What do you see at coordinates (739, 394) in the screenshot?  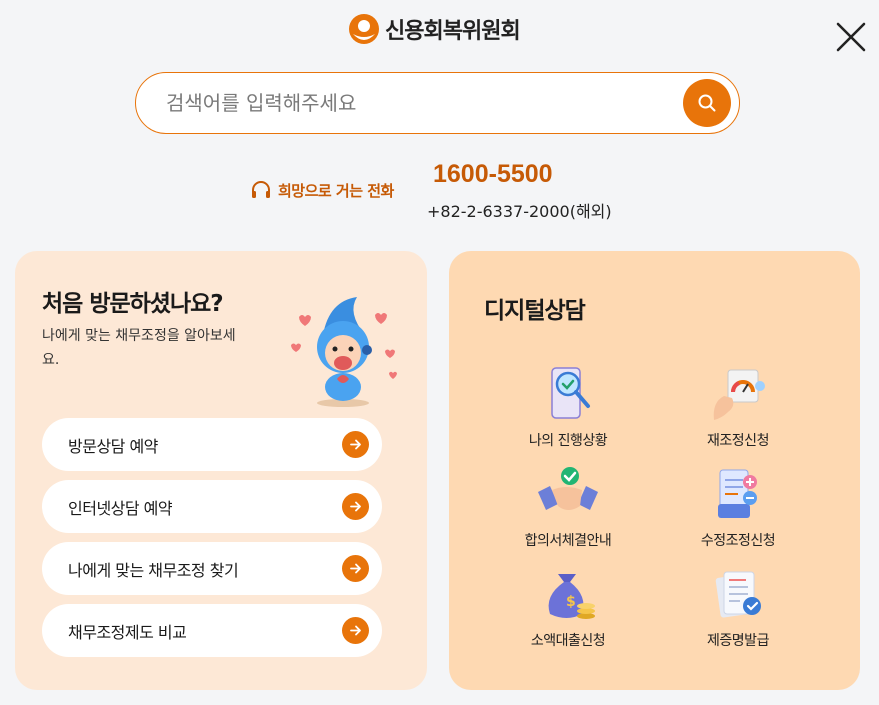 I see `gauge-puzzle-icon` at bounding box center [739, 394].